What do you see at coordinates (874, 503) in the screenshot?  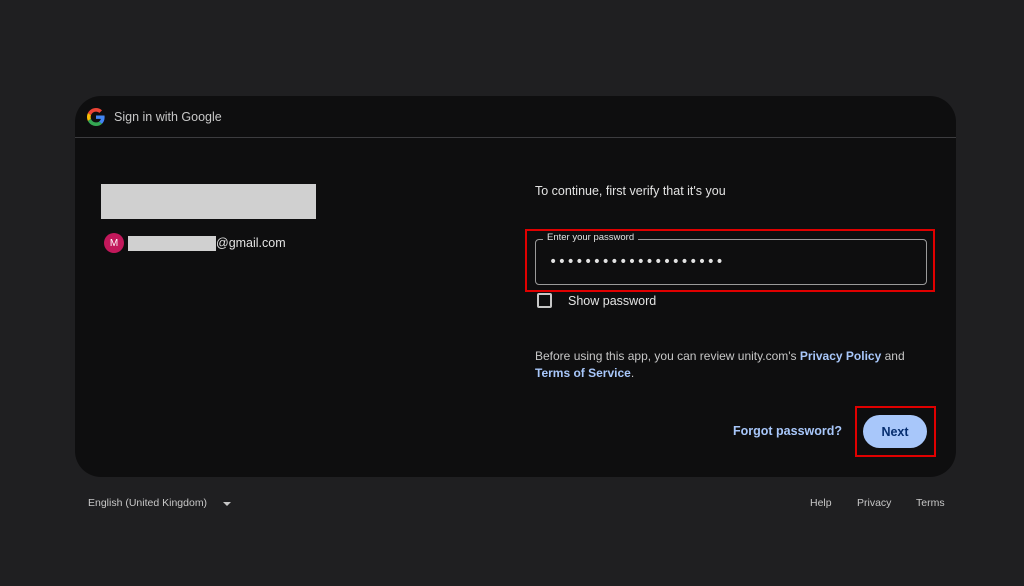 I see `privacy-link: Privacy` at bounding box center [874, 503].